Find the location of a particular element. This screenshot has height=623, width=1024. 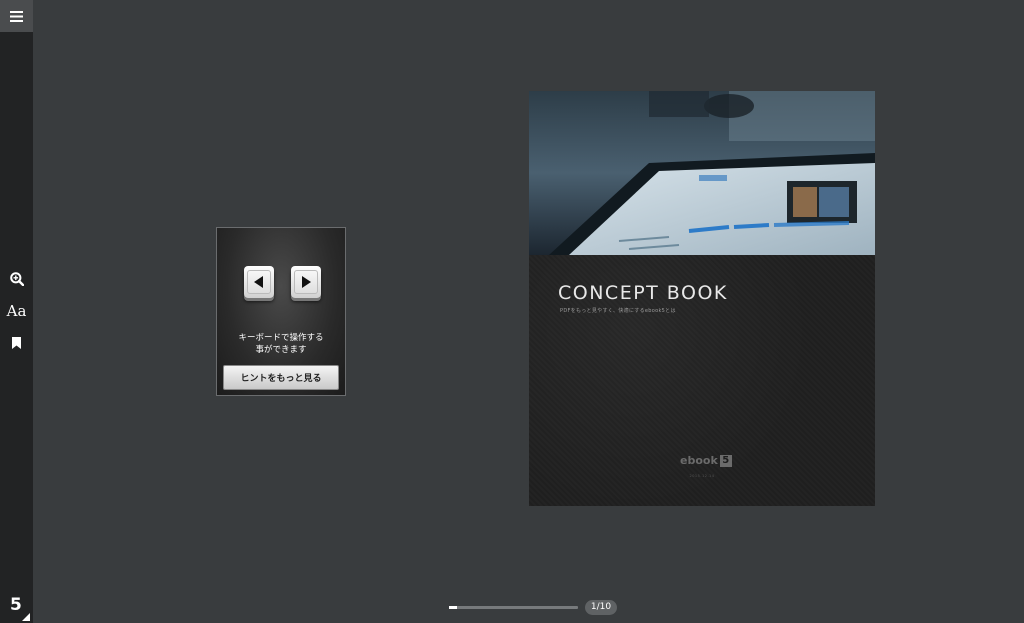

arrow-right-icon is located at coordinates (306, 282).